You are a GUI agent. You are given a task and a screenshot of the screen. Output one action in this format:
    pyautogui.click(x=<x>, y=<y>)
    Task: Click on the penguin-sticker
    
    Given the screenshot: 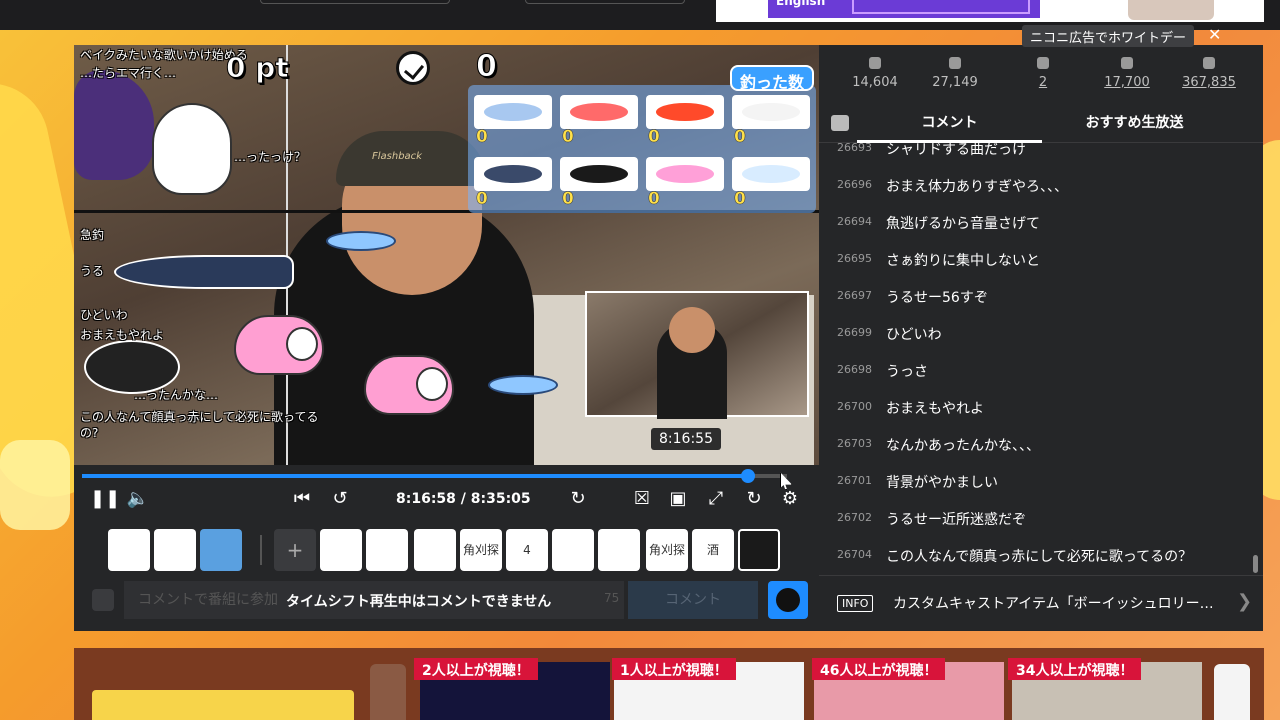 What is the action you would take?
    pyautogui.click(x=132, y=367)
    